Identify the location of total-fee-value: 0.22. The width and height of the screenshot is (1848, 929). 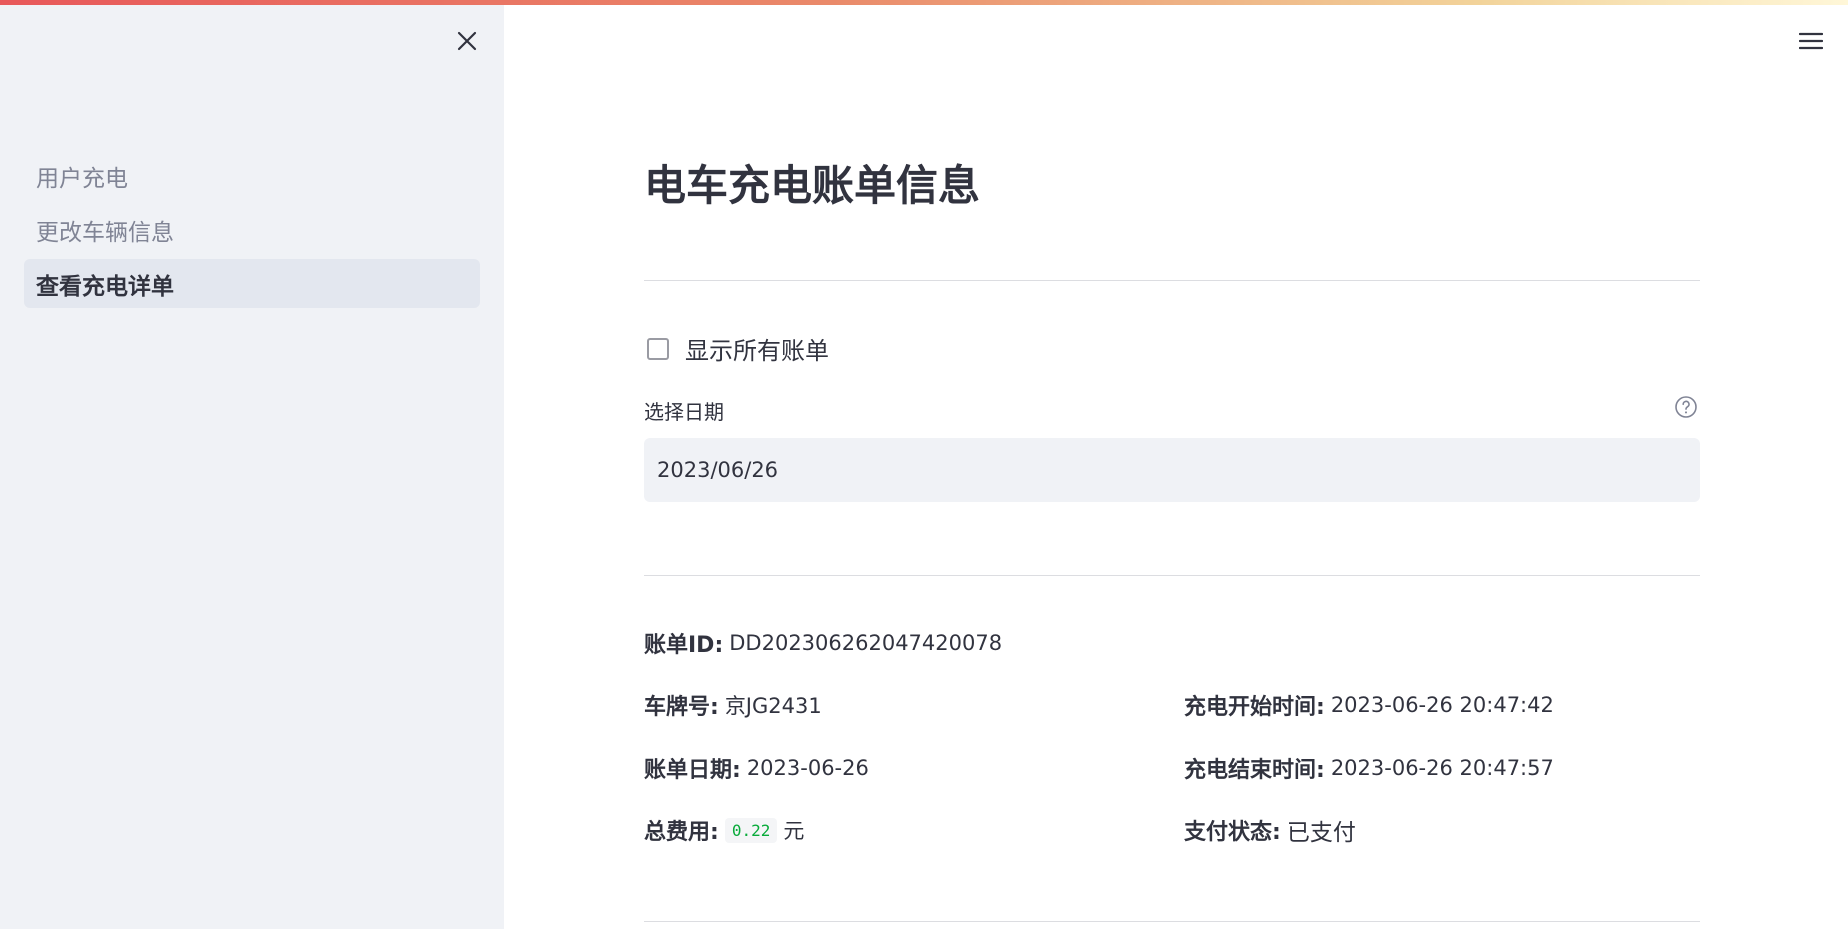
(751, 830).